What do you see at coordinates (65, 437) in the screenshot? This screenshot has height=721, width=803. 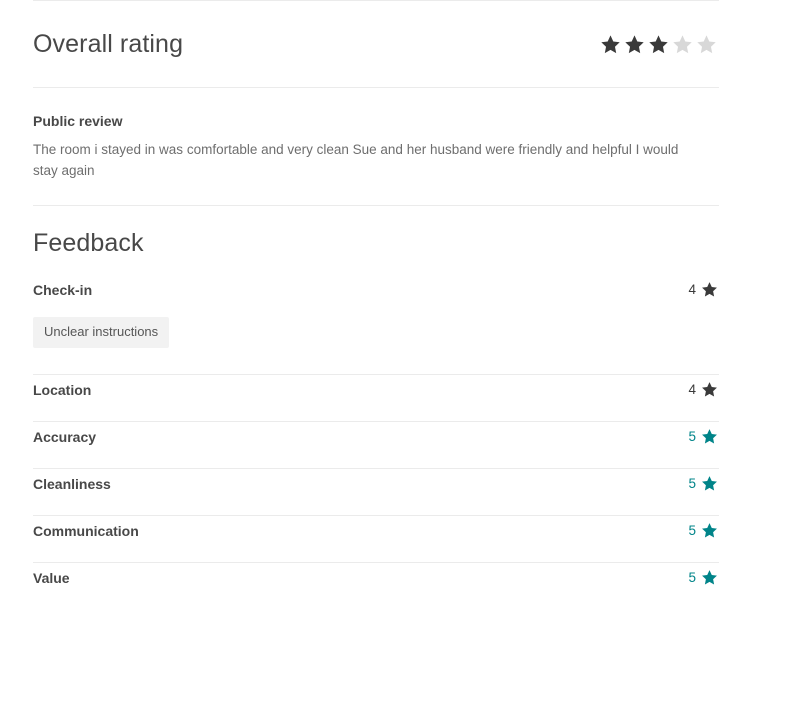 I see `feedback-category-label: Accuracy` at bounding box center [65, 437].